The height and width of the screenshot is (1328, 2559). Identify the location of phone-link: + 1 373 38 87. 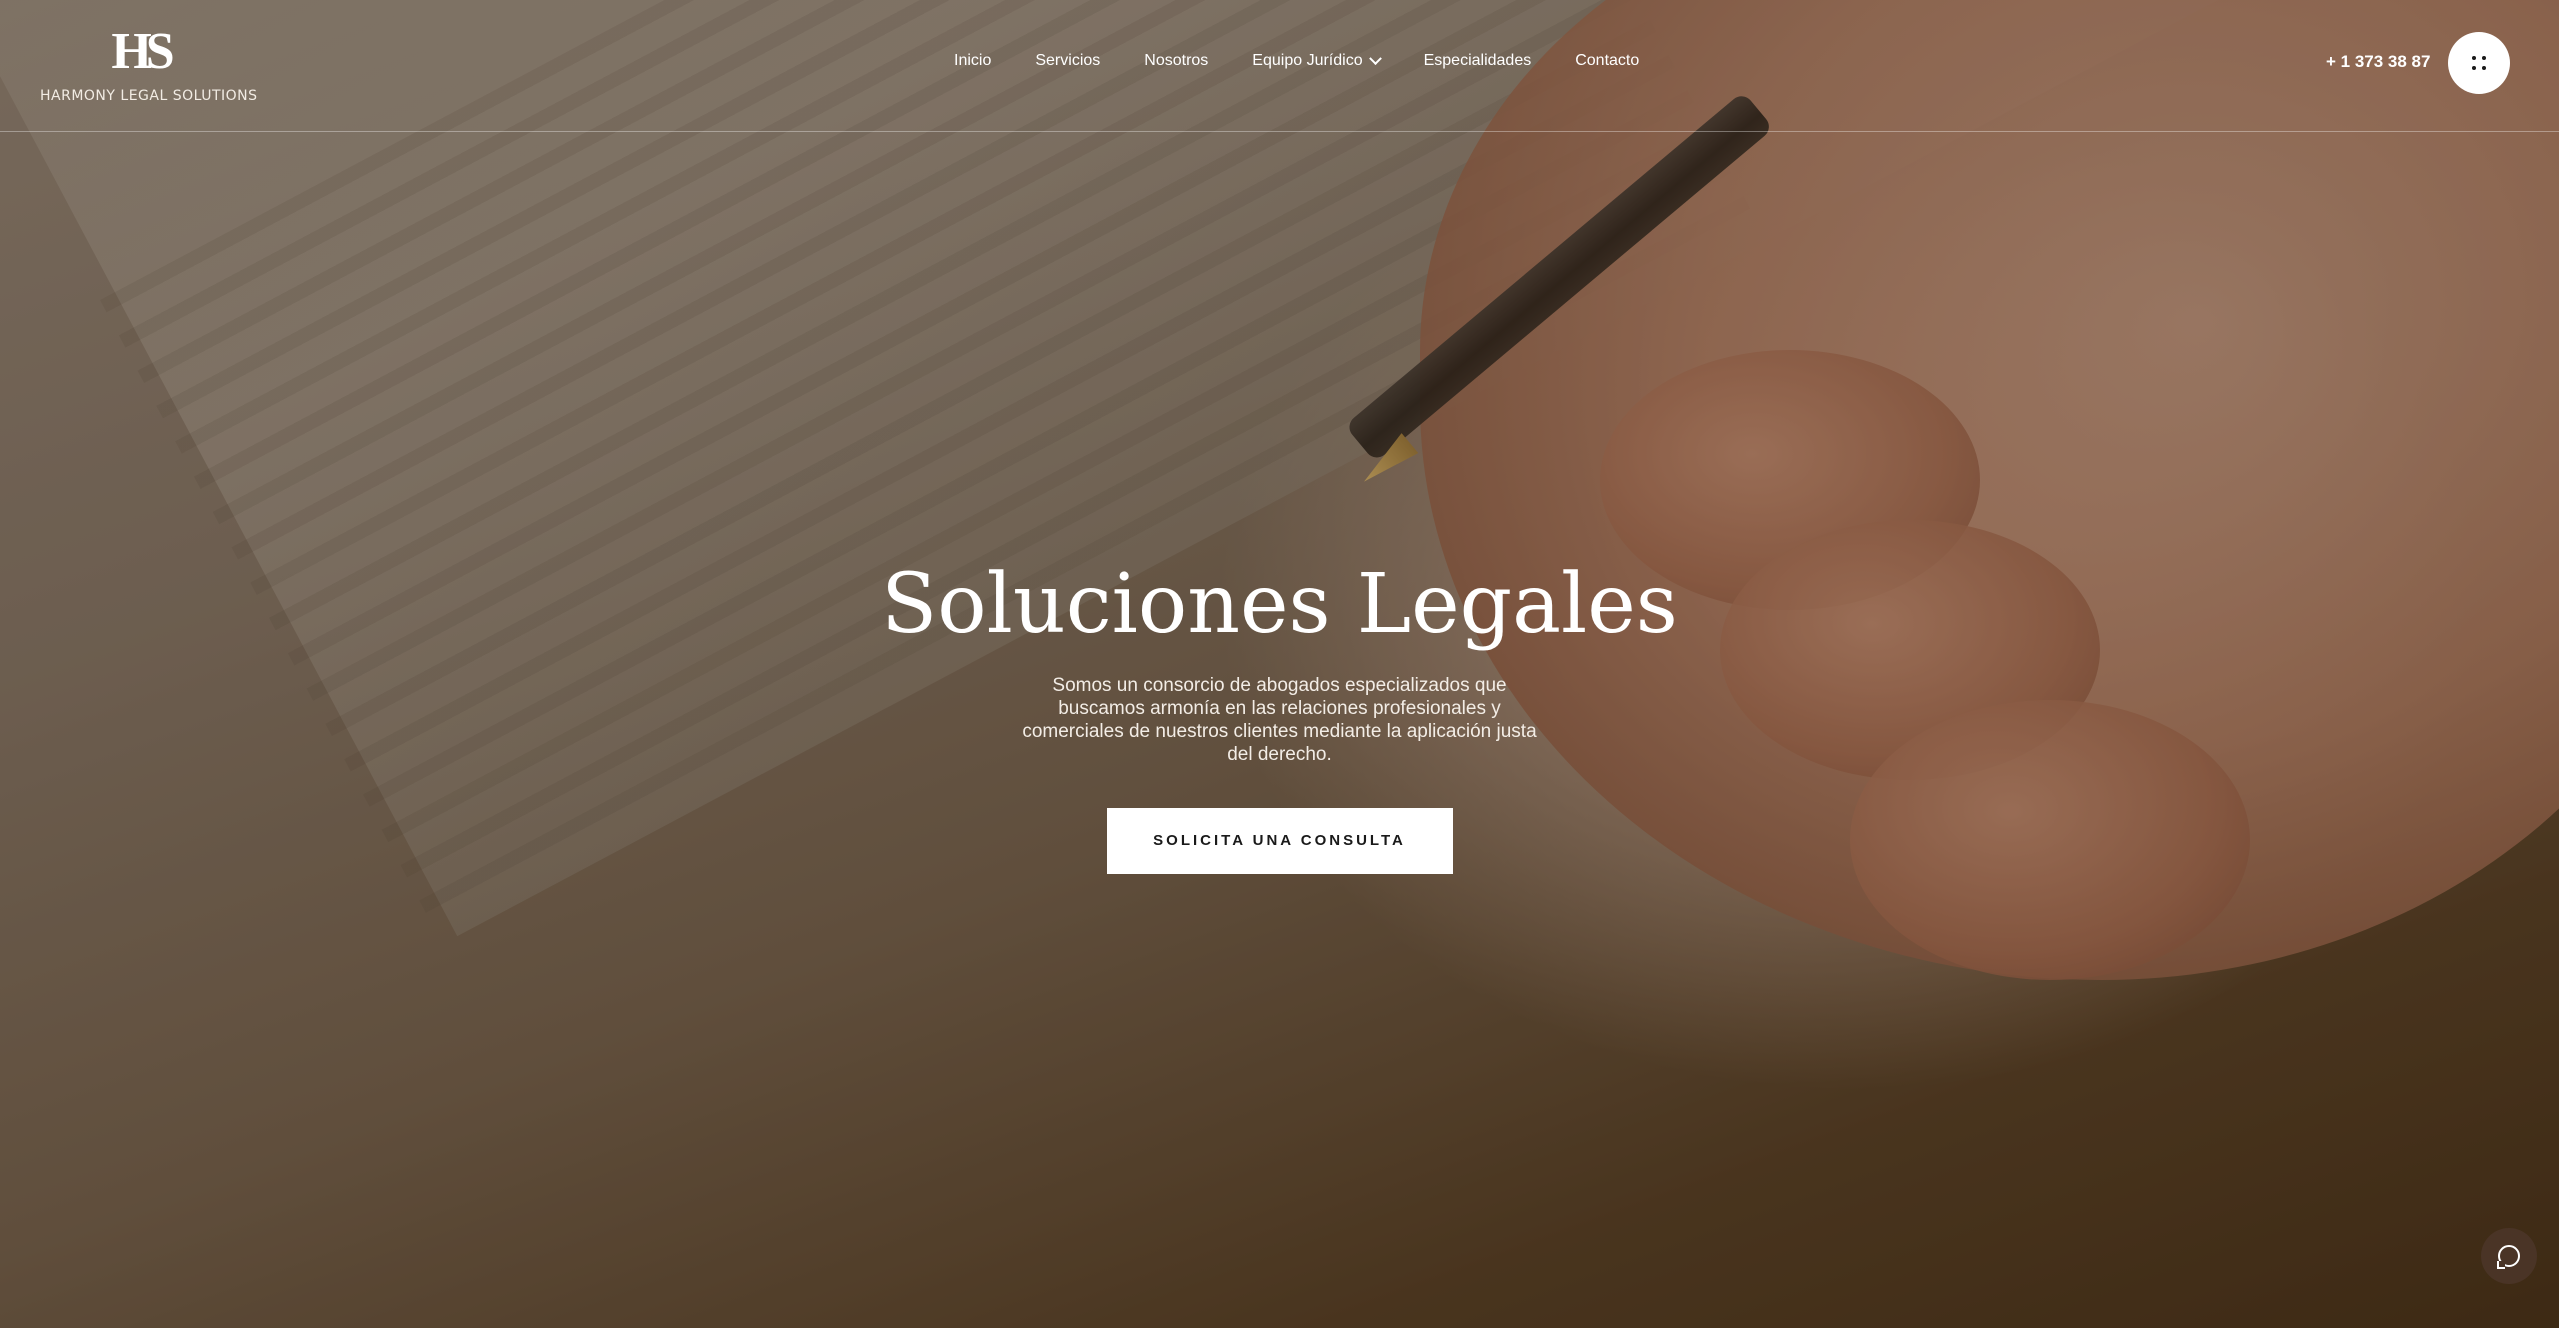
(2378, 62).